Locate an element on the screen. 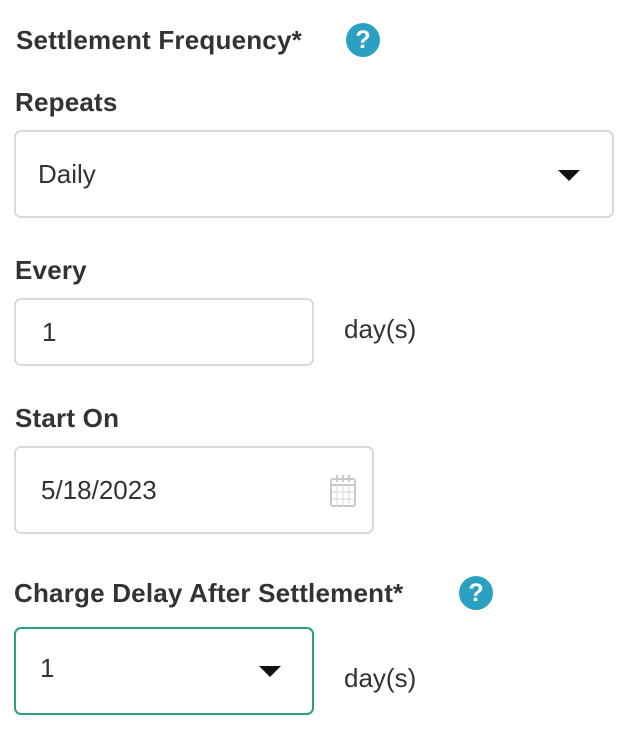  start-on-date-input: 5/18/2023 is located at coordinates (194, 490).